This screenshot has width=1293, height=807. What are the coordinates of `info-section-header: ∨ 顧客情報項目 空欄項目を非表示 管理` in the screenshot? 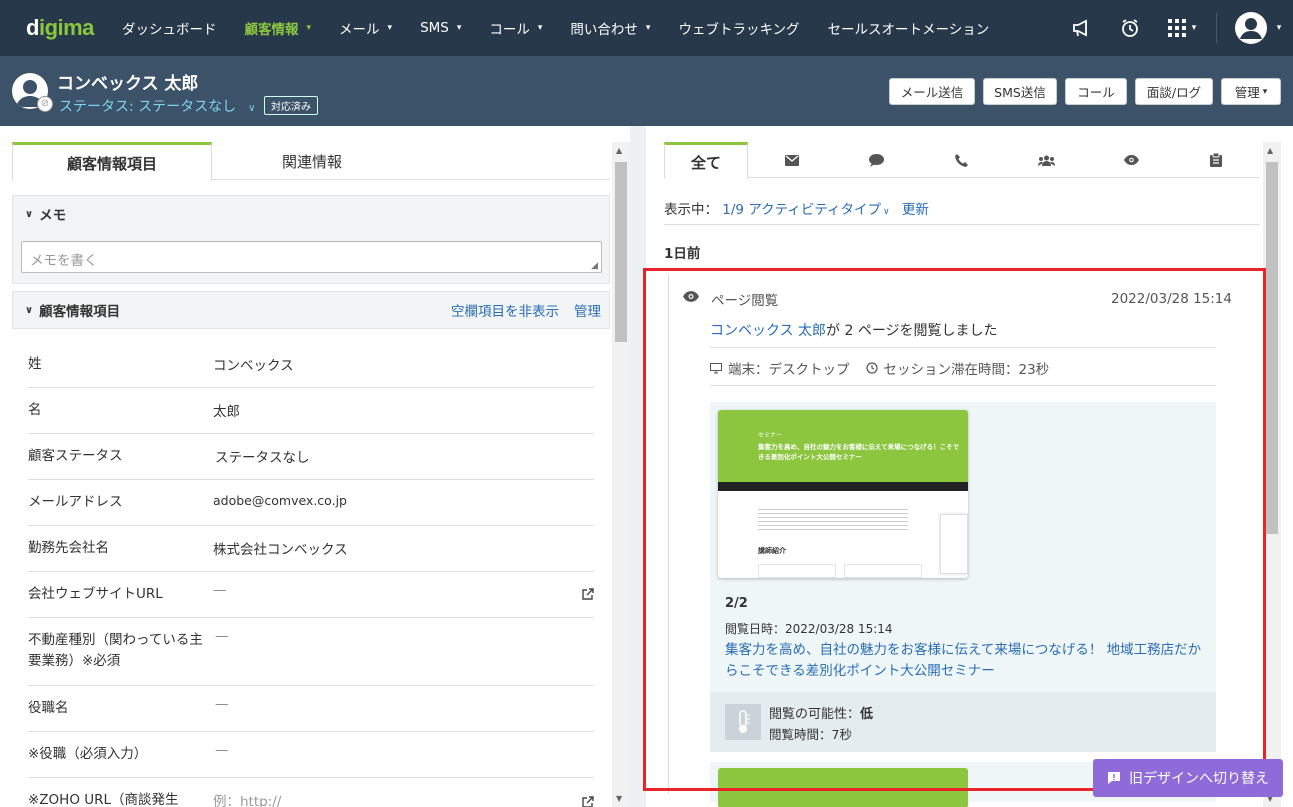 It's located at (311, 310).